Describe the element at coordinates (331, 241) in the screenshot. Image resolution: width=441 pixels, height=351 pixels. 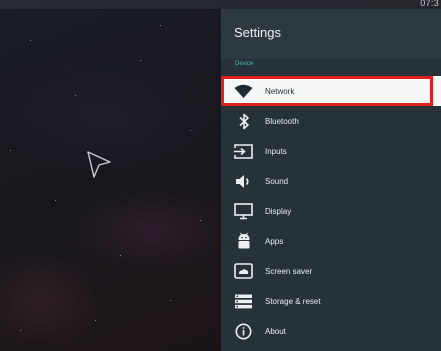
I see `menu-item-apps: Apps` at that location.